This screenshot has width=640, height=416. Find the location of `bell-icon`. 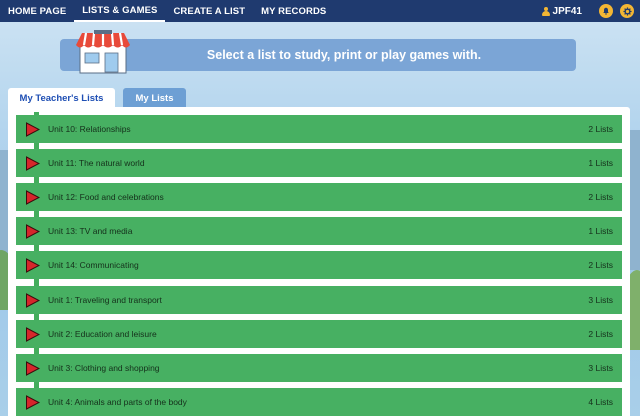

bell-icon is located at coordinates (606, 11).